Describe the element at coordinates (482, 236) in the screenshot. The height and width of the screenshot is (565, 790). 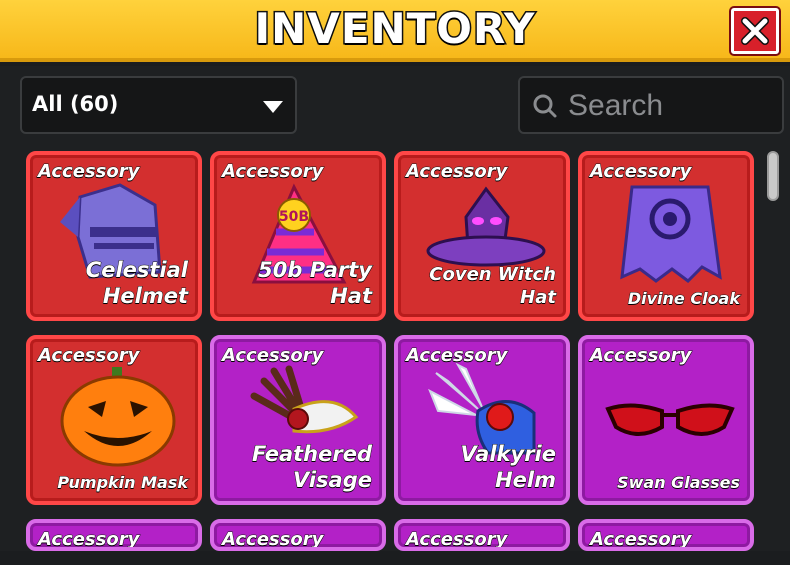
I see `item-card-coven-witch-hat: Accessory Coven Witch Hat` at that location.